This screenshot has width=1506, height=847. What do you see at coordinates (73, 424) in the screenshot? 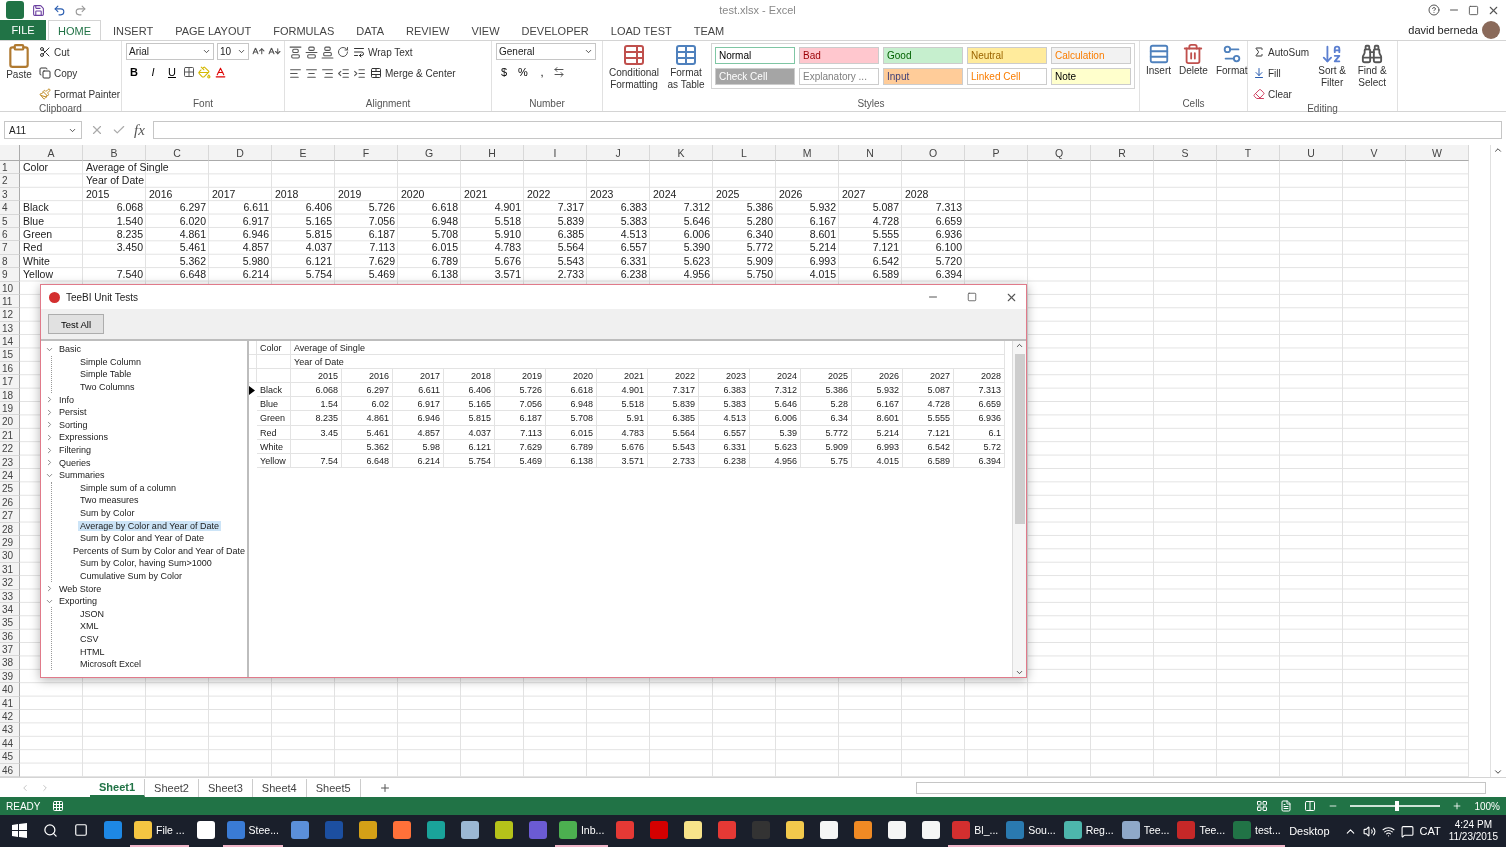
I see `tree-item: Sorting` at bounding box center [73, 424].